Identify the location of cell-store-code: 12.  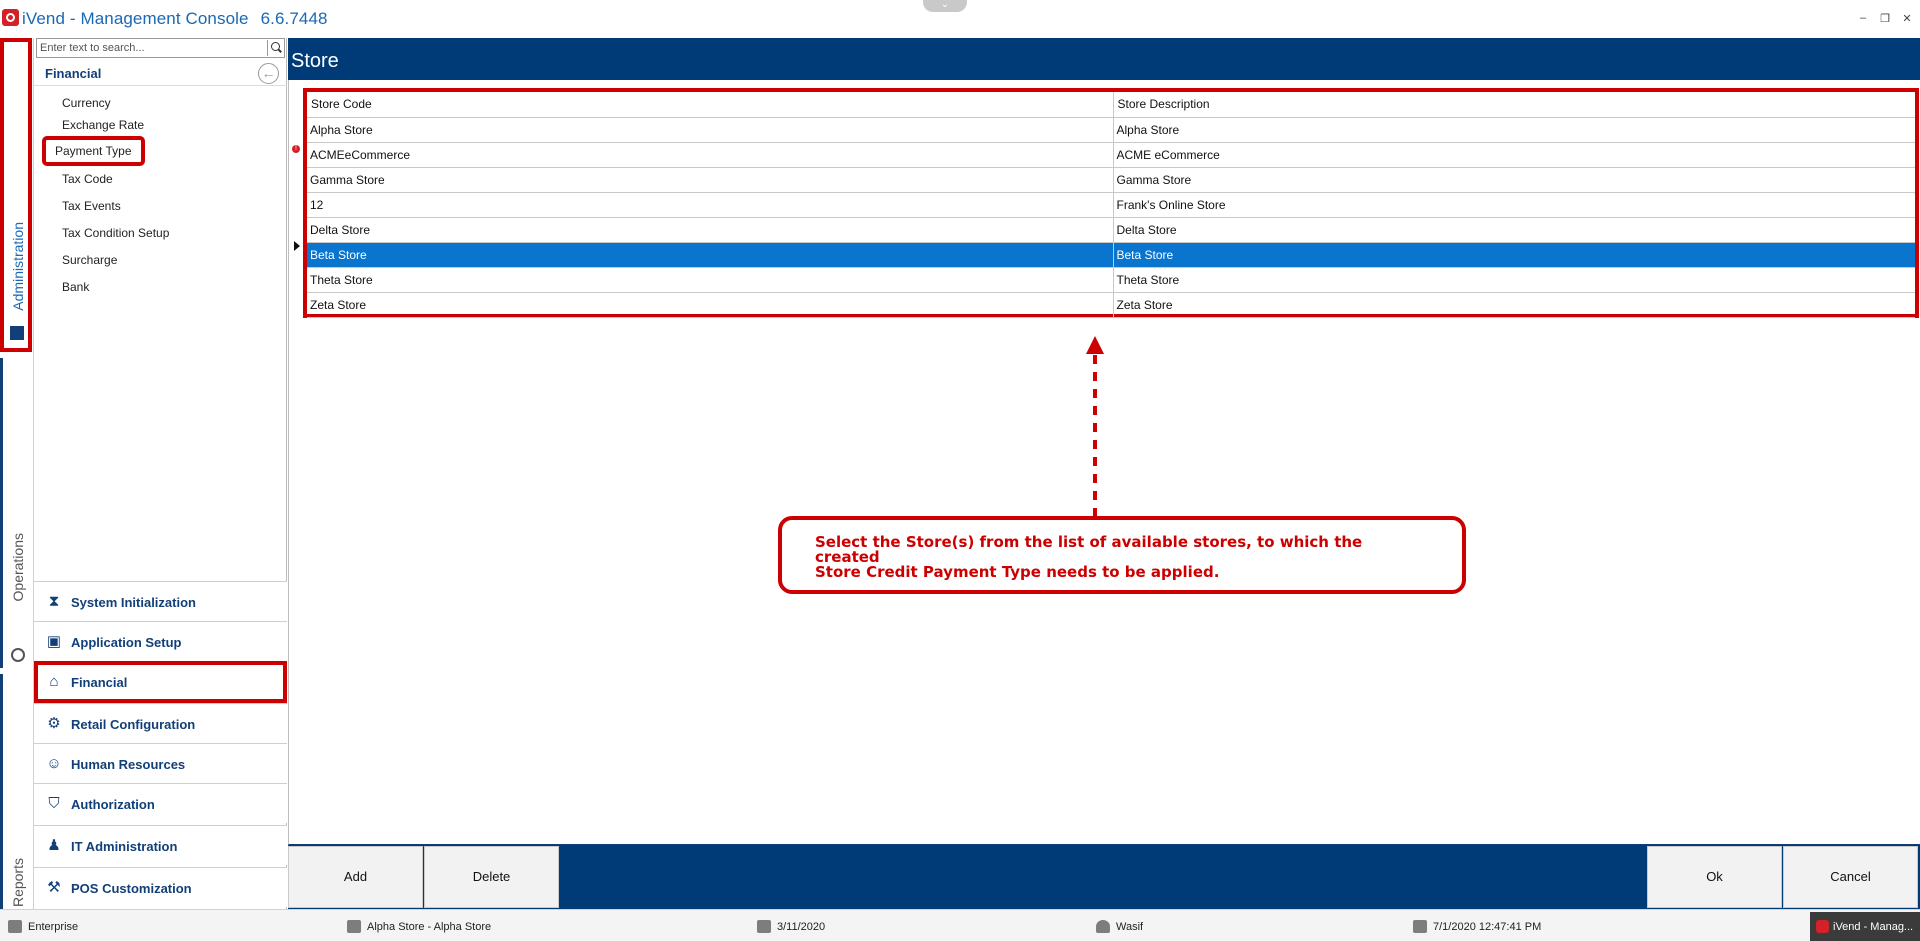
(710, 205).